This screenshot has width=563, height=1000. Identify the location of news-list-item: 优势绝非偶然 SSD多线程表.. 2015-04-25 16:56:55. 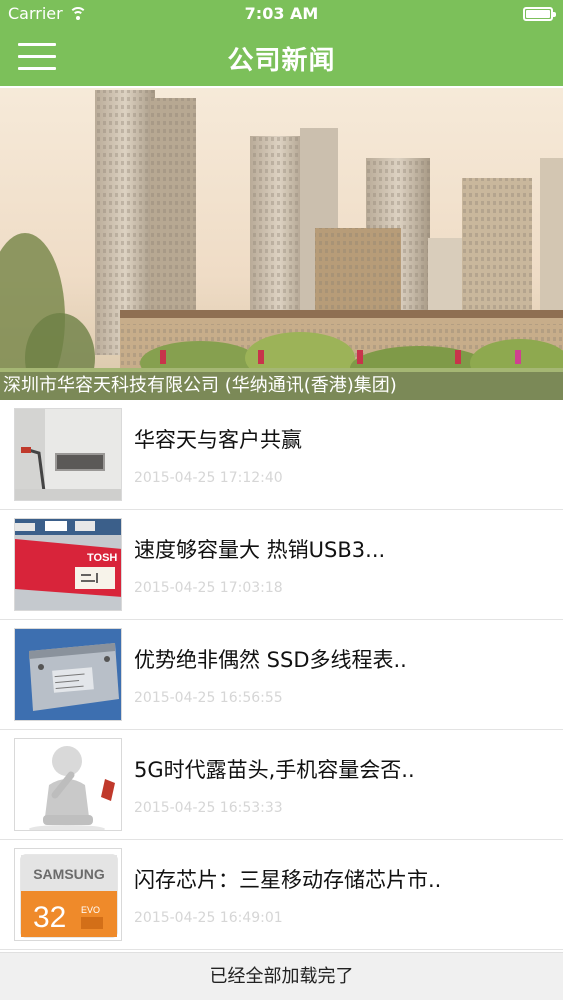
(281, 675).